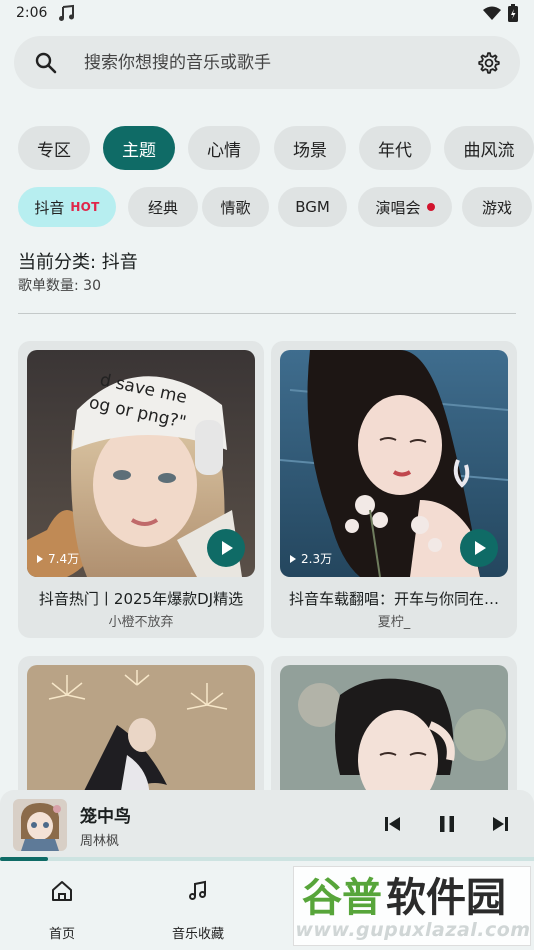 The image size is (534, 950). What do you see at coordinates (274, 63) in the screenshot?
I see `search-input` at bounding box center [274, 63].